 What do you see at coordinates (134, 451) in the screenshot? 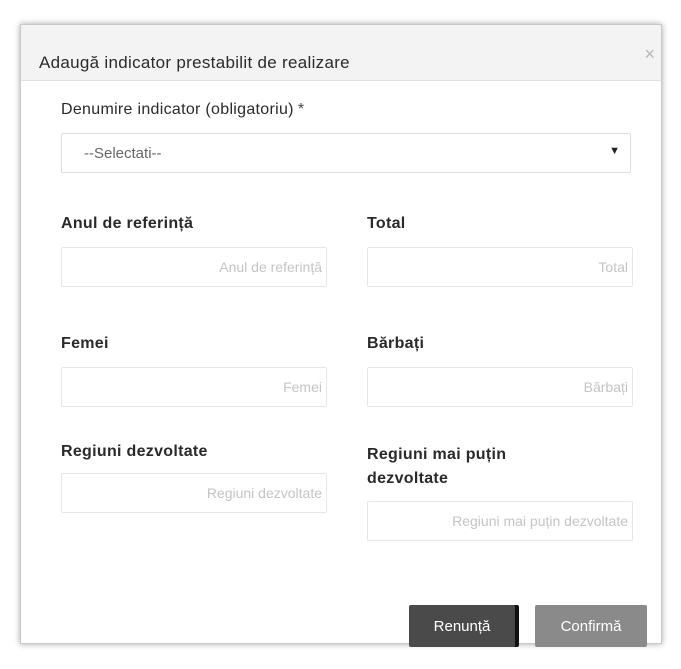
I see `regiuni-dezvoltate-label: Regiuni dezvoltate` at bounding box center [134, 451].